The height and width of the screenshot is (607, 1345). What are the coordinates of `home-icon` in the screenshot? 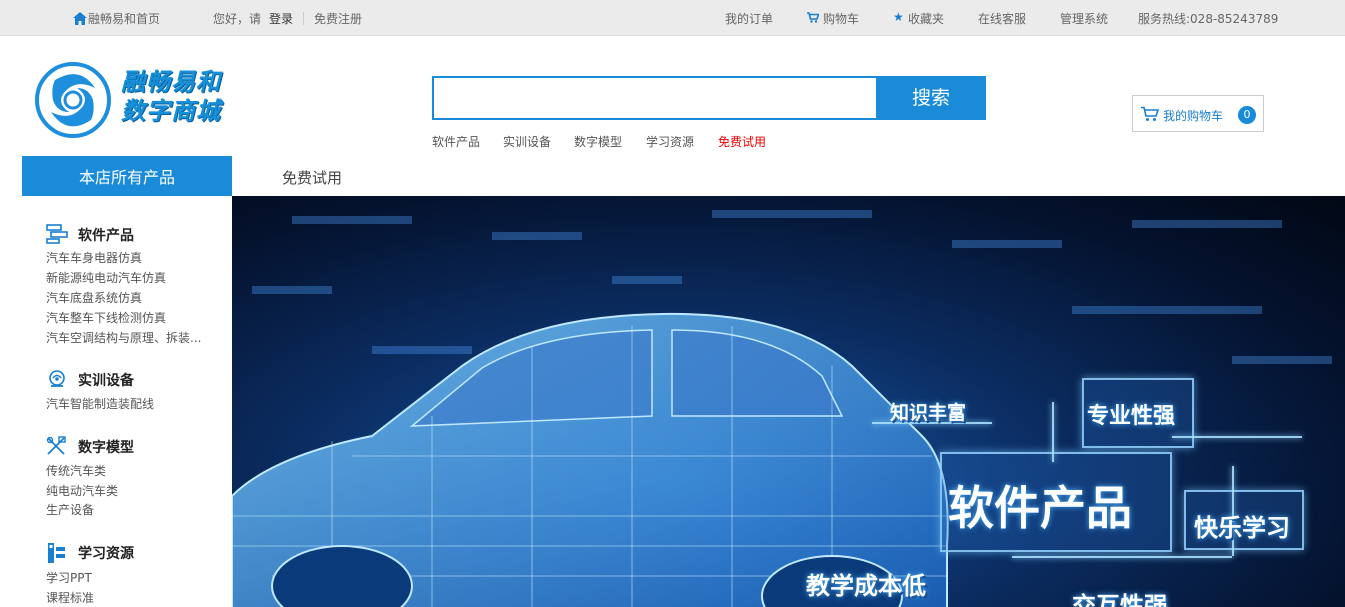 It's located at (80, 18).